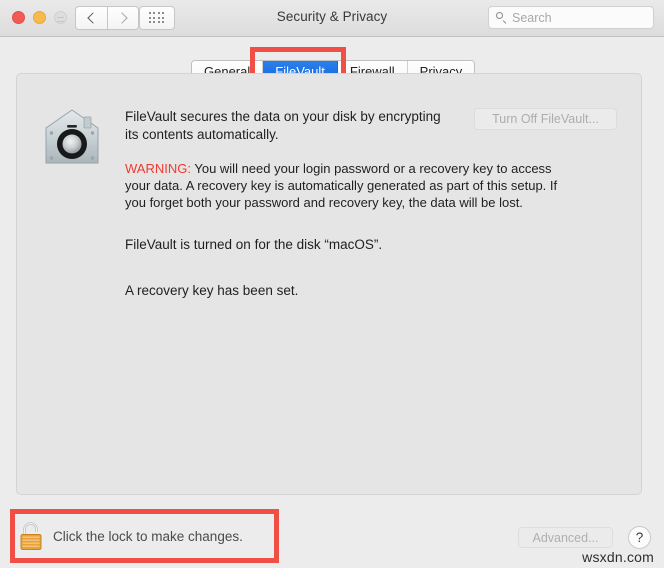  What do you see at coordinates (31, 536) in the screenshot?
I see `unlocked-padlock-icon` at bounding box center [31, 536].